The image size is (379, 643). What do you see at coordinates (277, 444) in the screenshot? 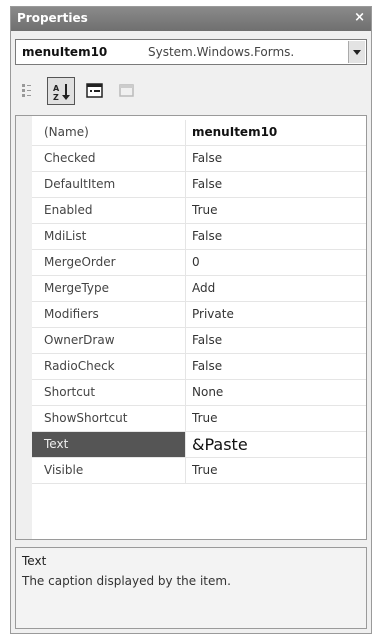
I see `property-value-editor: &Paste` at bounding box center [277, 444].